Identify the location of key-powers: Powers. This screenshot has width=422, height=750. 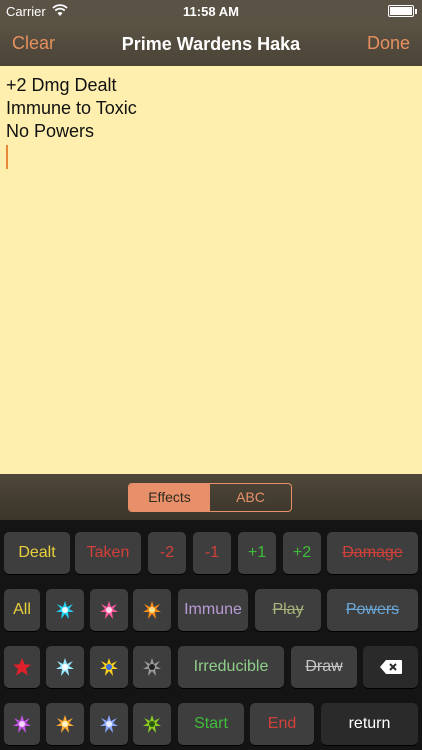
(372, 610).